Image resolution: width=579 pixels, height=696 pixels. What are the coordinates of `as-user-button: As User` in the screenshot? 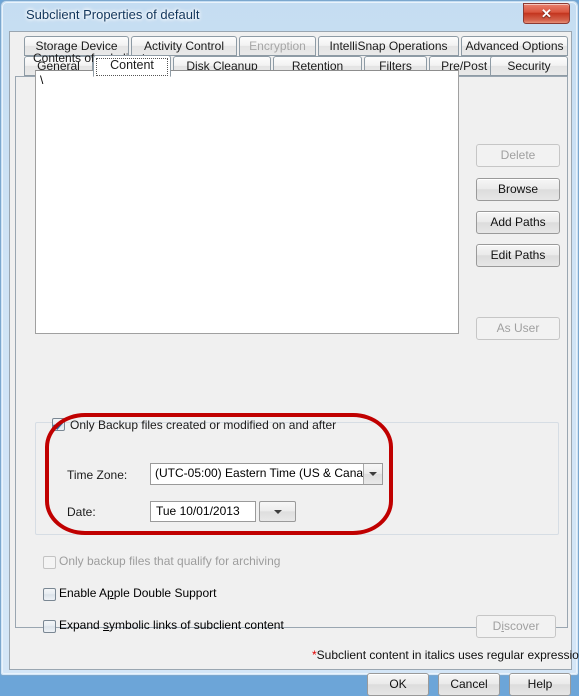 It's located at (518, 328).